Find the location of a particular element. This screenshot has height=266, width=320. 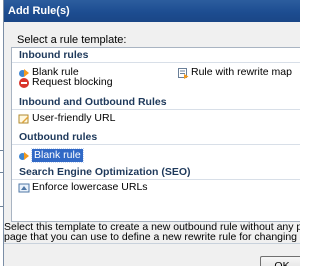

dialog-title: Add Rule(s) is located at coordinates (39, 11).